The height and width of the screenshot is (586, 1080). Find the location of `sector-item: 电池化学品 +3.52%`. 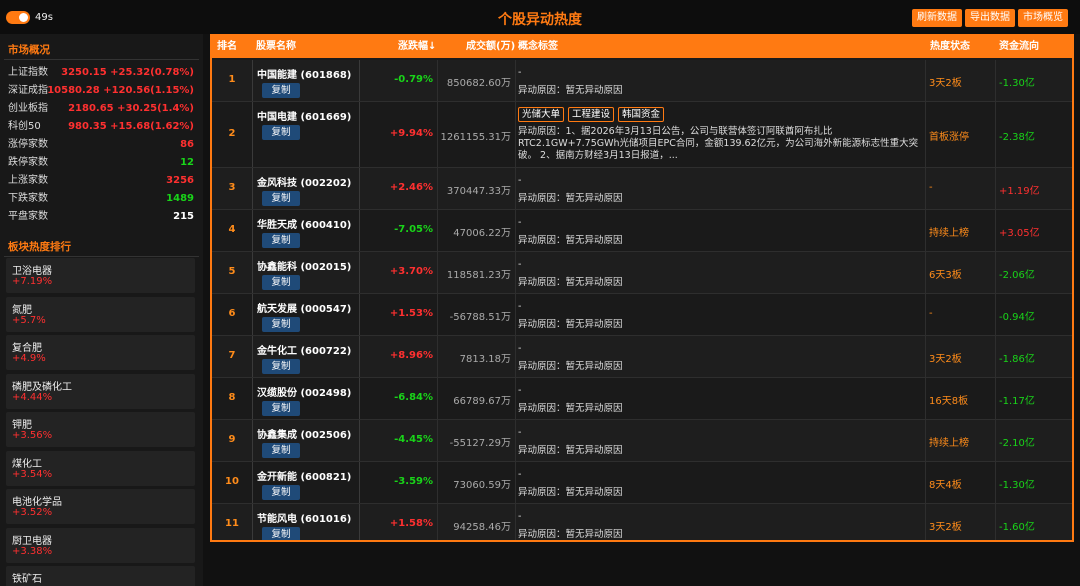

sector-item: 电池化学品 +3.52% is located at coordinates (100, 506).